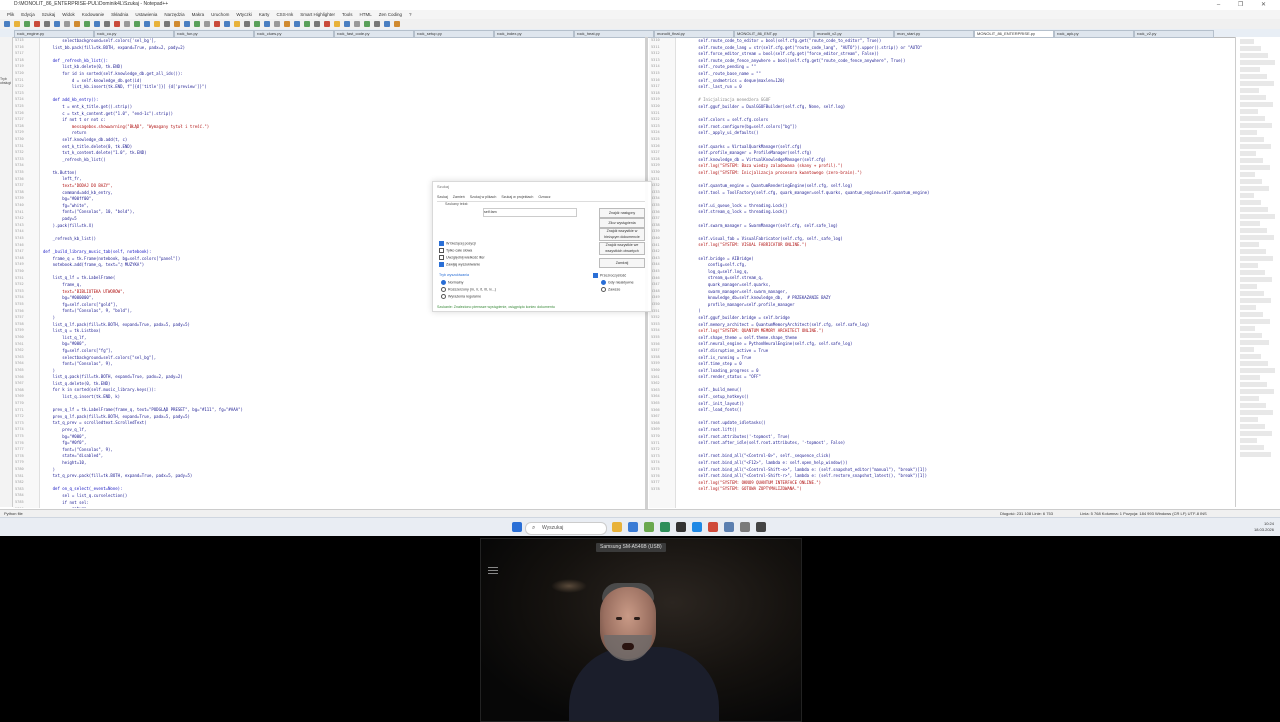 The width and height of the screenshot is (1280, 722). Describe the element at coordinates (341, 107) in the screenshot. I see `code-line: t = ent_k_title.get().strip()` at that location.